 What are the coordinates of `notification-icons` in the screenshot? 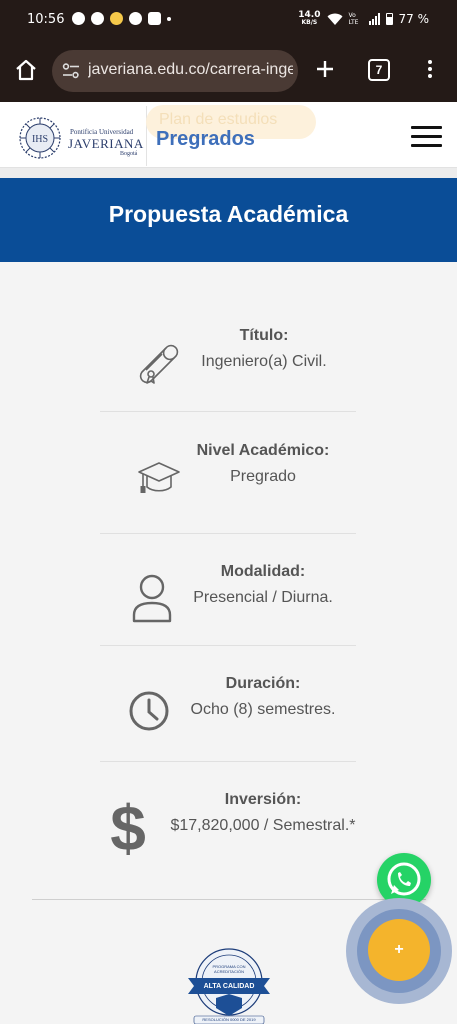 It's located at (121, 18).